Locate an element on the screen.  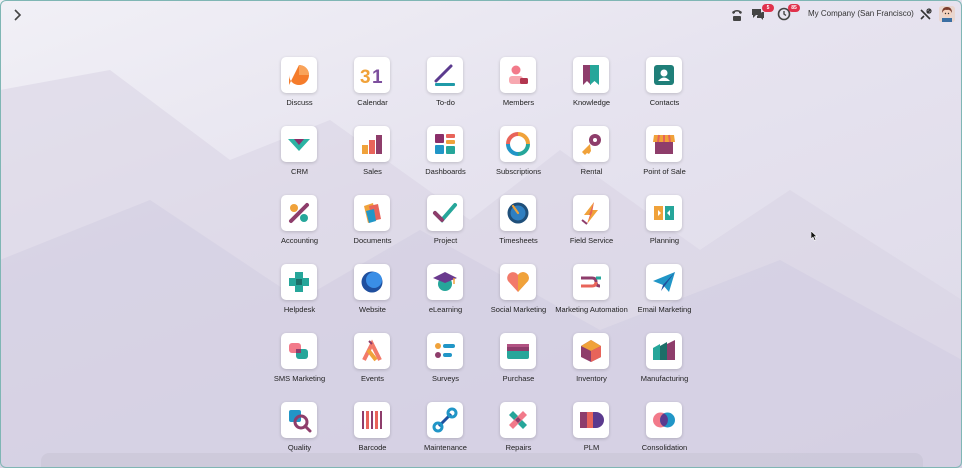
app-rental: Rental is located at coordinates (591, 160).